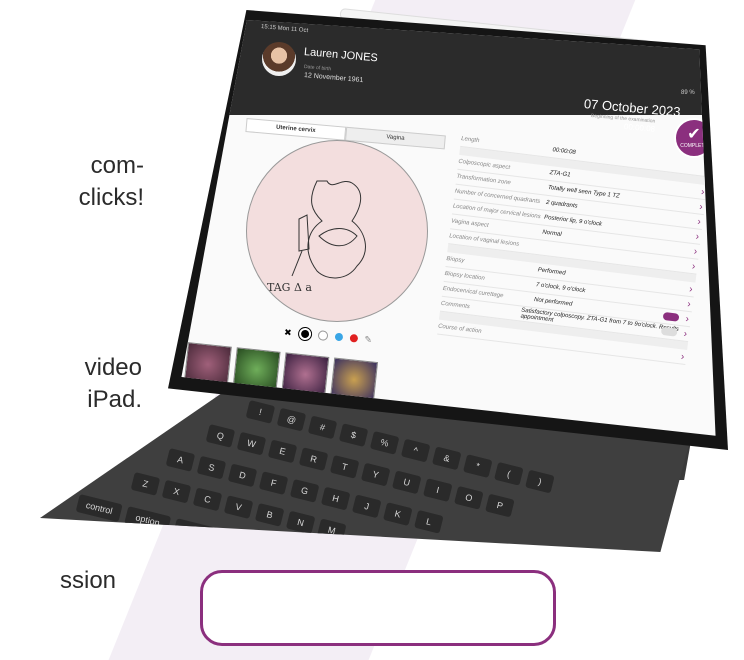  What do you see at coordinates (220, 436) in the screenshot?
I see `keyboard-key: Q` at bounding box center [220, 436].